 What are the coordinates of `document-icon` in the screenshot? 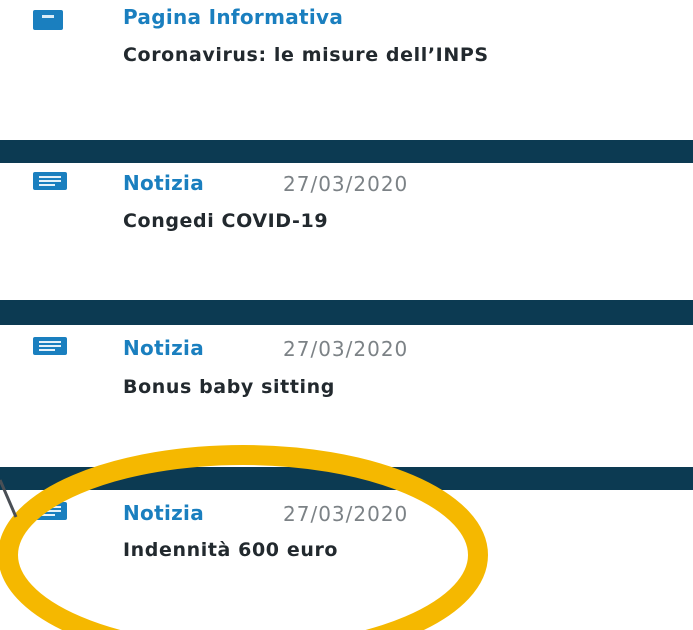 It's located at (48, 20).